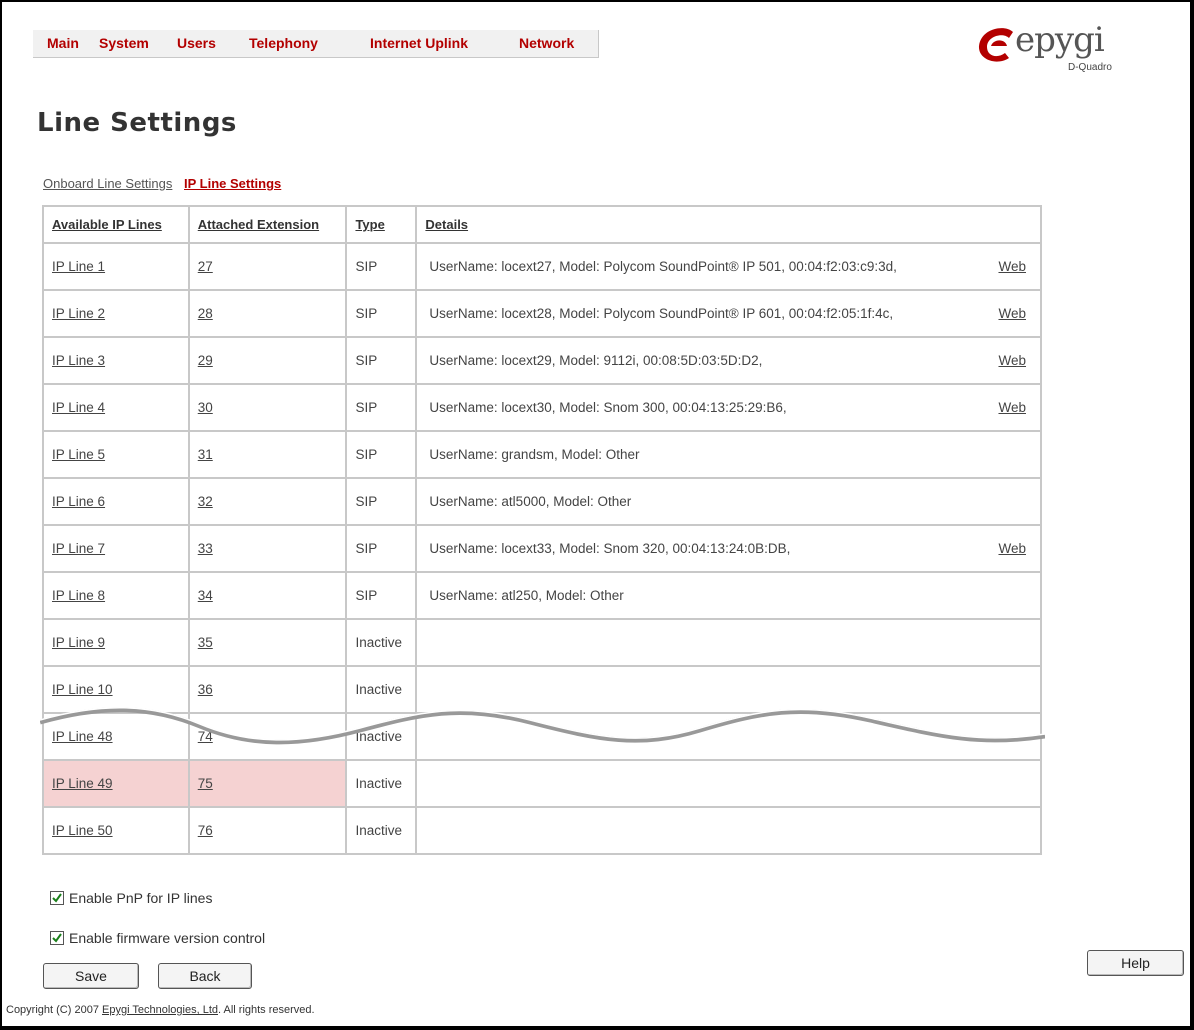  Describe the element at coordinates (116, 830) in the screenshot. I see `cell-line: IP Line 50` at that location.